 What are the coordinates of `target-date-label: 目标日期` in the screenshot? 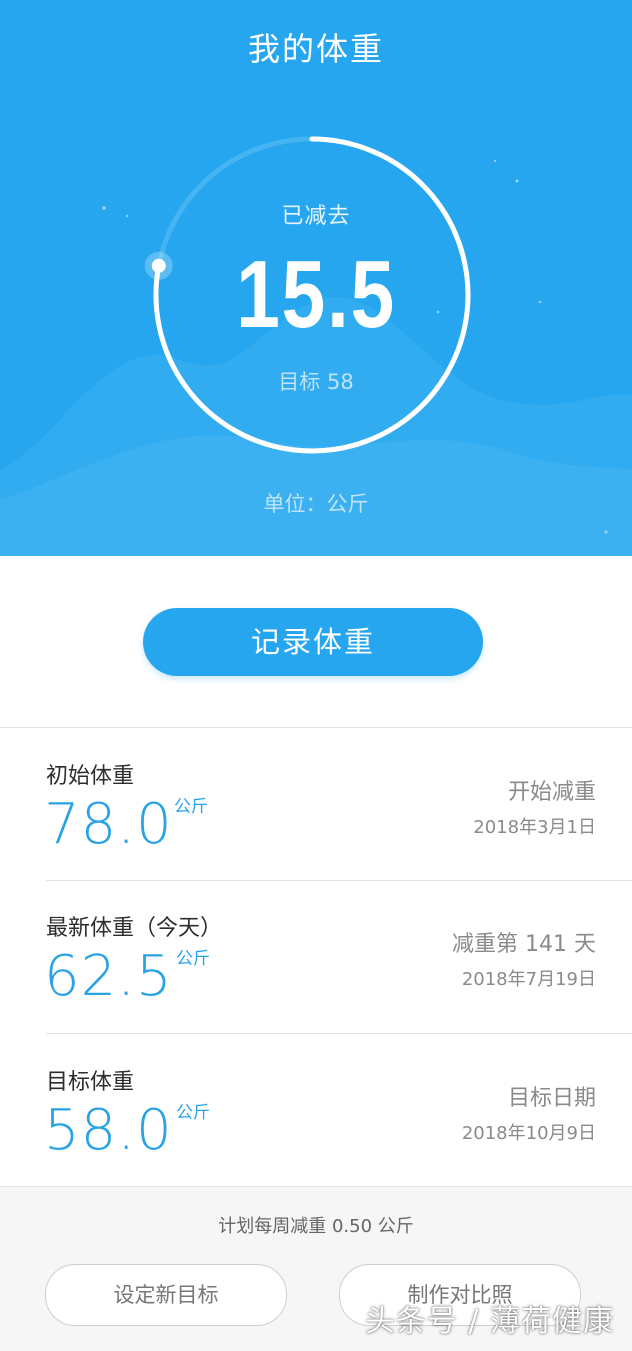 It's located at (551, 1098).